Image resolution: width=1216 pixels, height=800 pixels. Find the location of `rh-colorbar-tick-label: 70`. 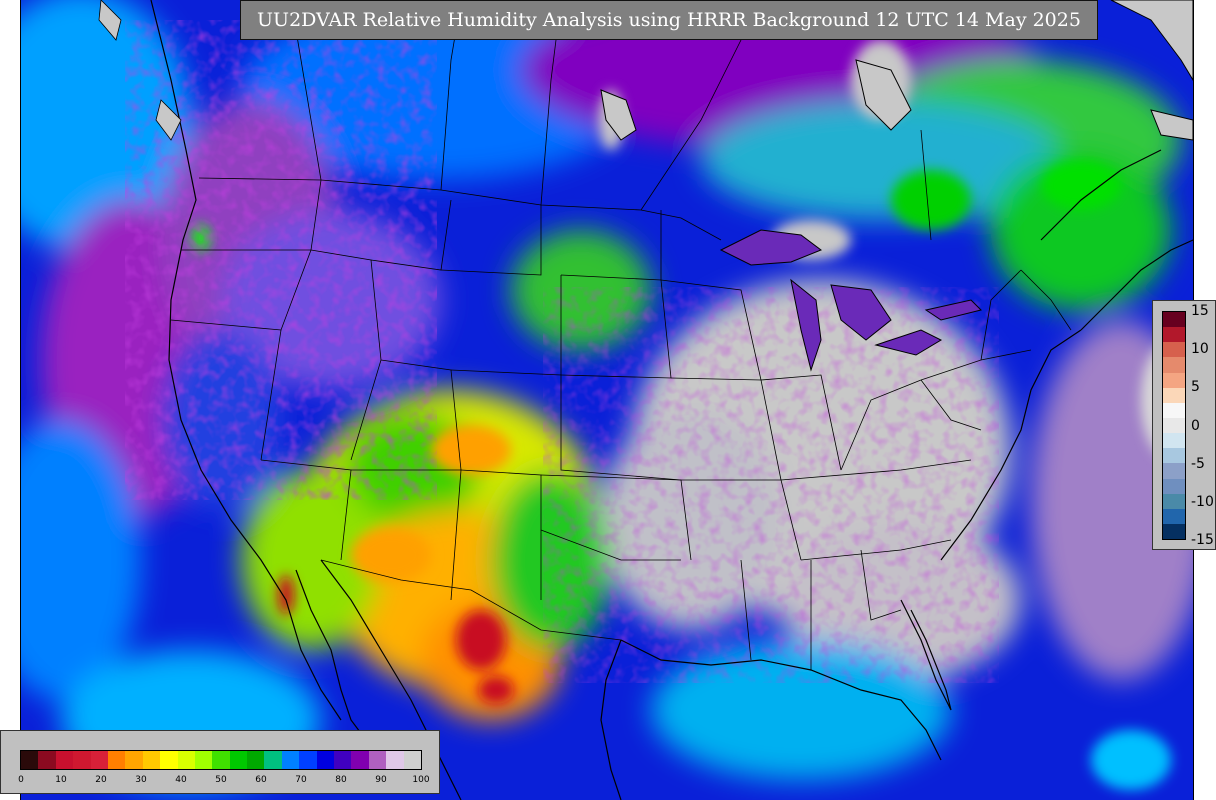

rh-colorbar-tick-label: 70 is located at coordinates (301, 780).